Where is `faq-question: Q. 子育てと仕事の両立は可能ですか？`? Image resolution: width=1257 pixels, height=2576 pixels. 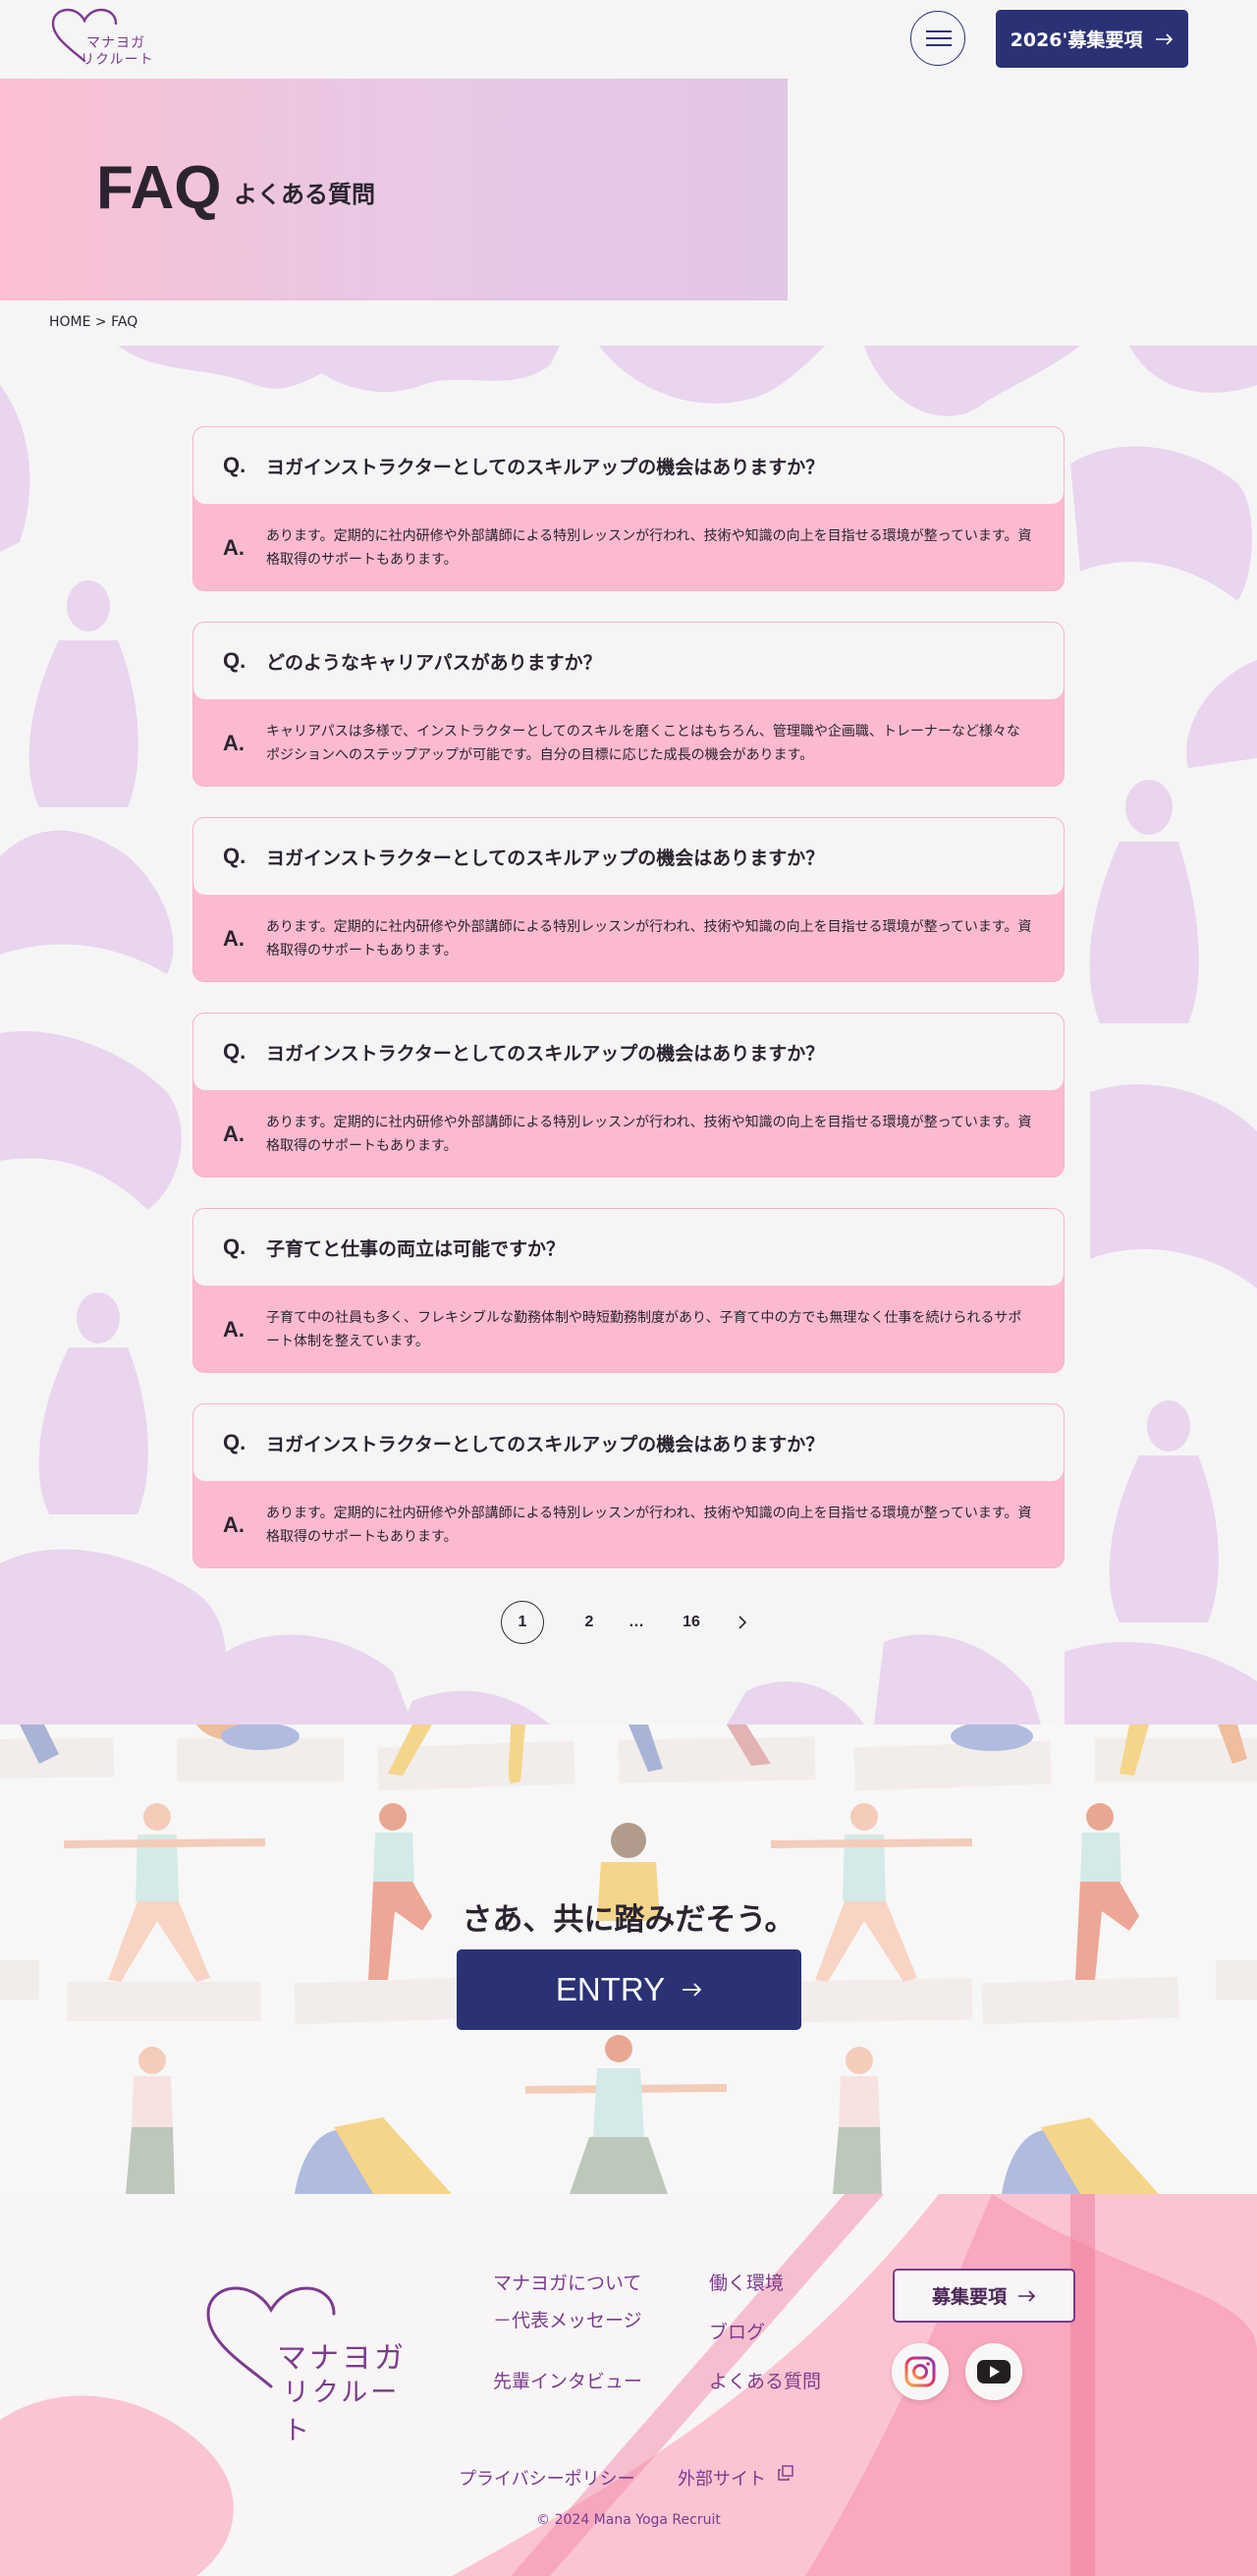 faq-question: Q. 子育てと仕事の両立は可能ですか？ is located at coordinates (628, 1247).